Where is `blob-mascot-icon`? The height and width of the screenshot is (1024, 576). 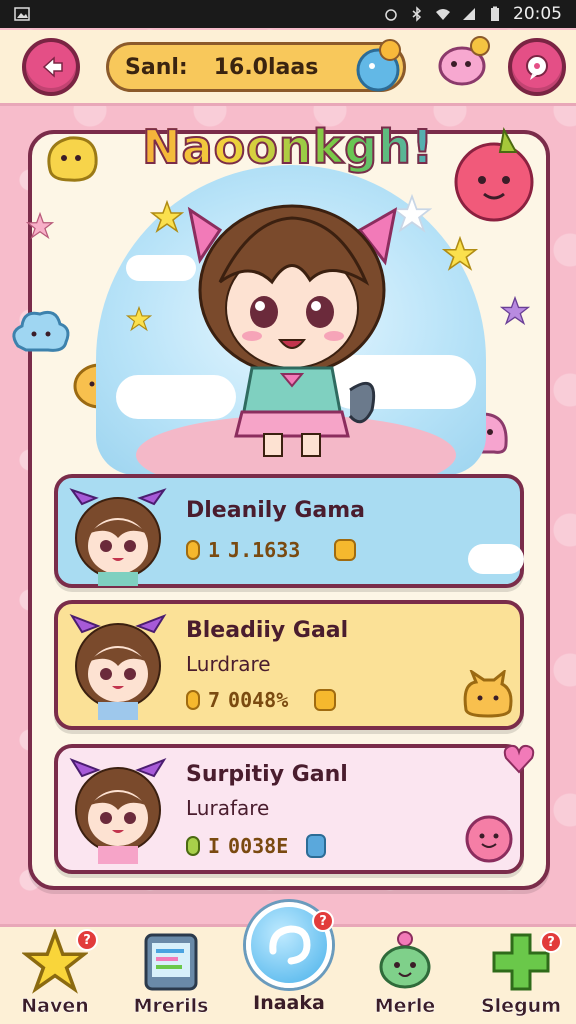 blob-mascot-icon is located at coordinates (378, 65).